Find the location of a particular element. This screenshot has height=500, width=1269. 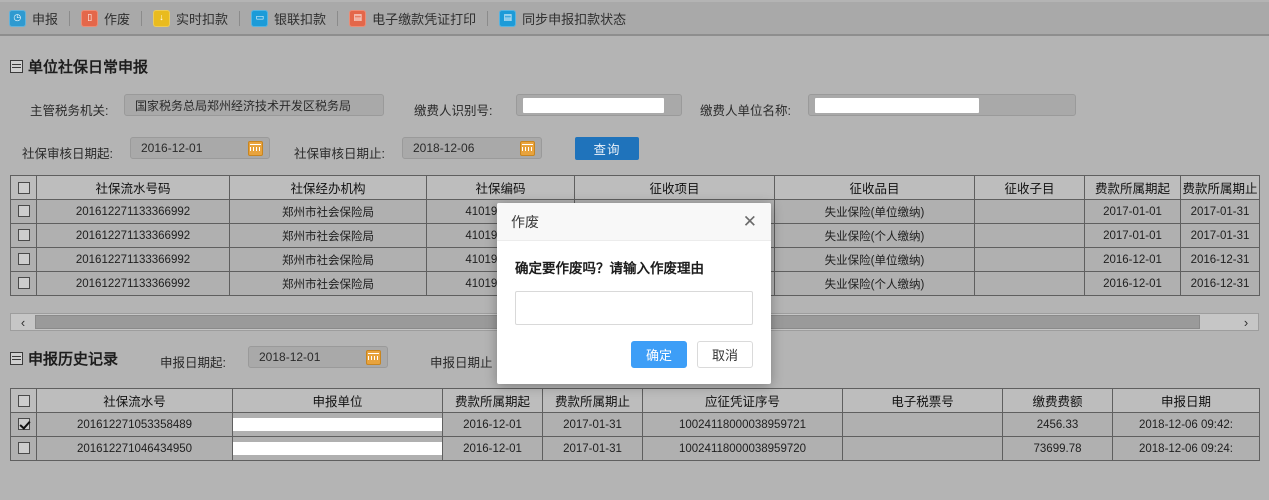

audit-date-start-label: 社保审核日期起: is located at coordinates (67, 154).